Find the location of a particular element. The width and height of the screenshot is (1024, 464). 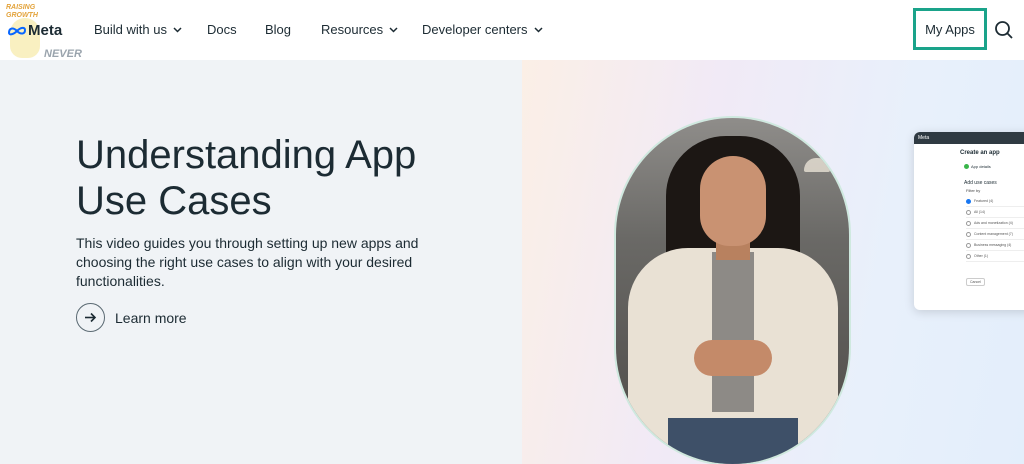

search-icon is located at coordinates (1004, 30).